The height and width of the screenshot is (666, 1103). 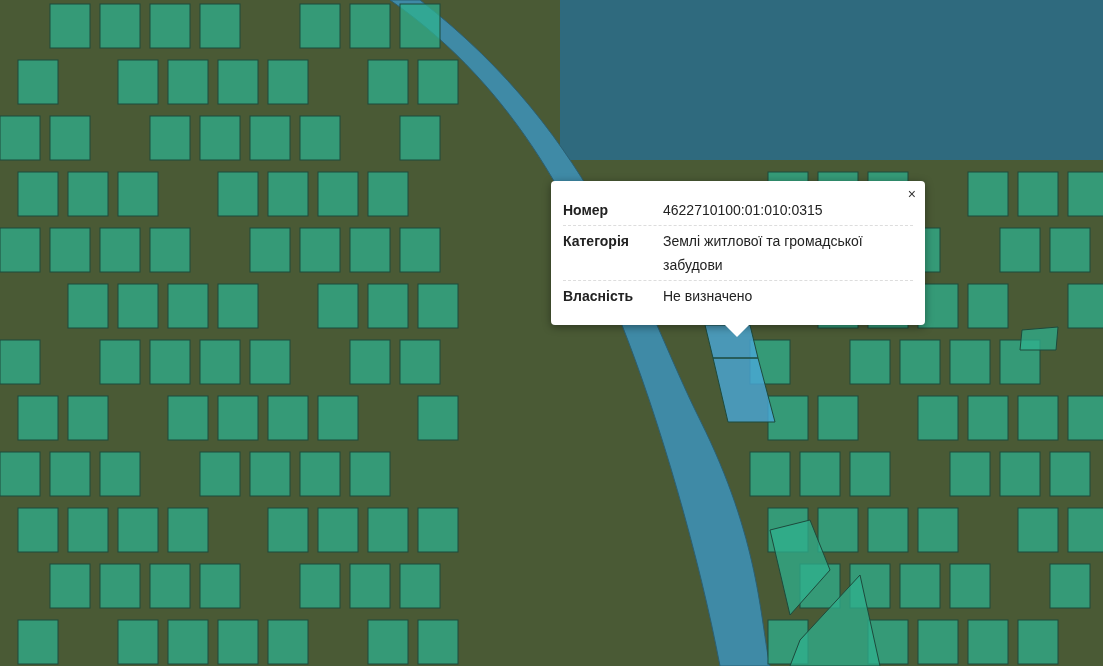 What do you see at coordinates (737, 331) in the screenshot?
I see `popup-pointer-icon` at bounding box center [737, 331].